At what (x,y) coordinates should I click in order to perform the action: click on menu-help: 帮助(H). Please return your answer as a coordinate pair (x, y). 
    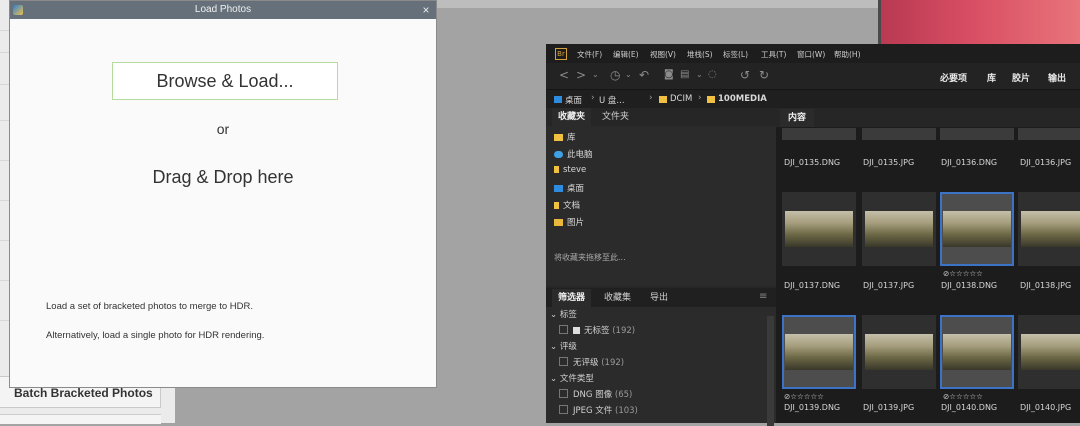
    Looking at the image, I should click on (847, 54).